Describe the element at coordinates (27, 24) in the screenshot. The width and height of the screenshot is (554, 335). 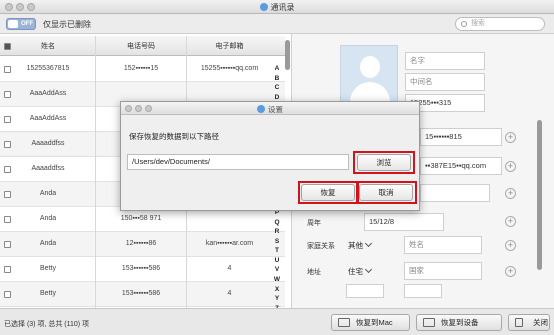
I see `toggle-label: OFF` at that location.